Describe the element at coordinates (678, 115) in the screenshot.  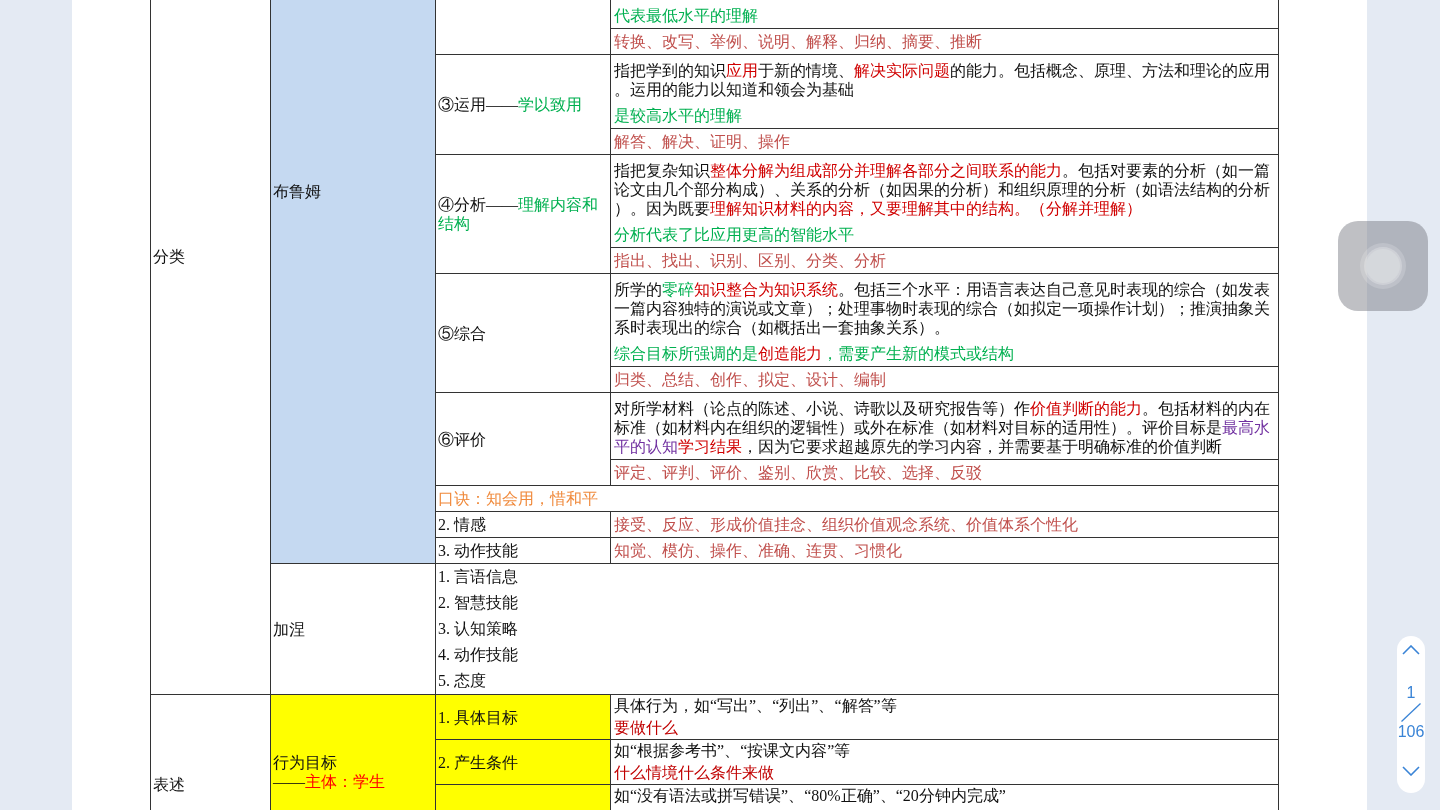
I see `description-text: 是较高水平的理解` at that location.